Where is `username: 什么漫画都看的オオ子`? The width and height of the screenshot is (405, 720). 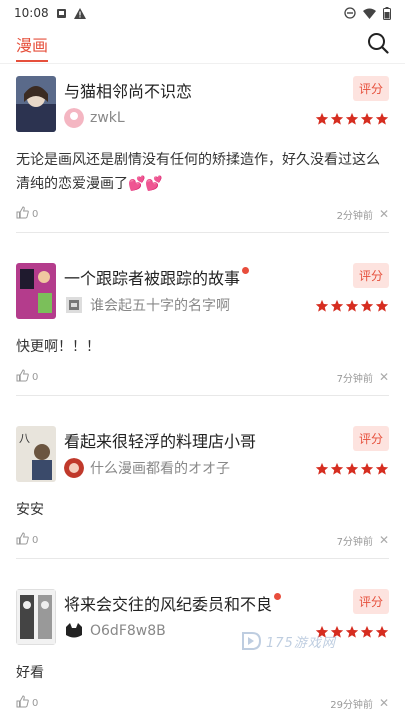
username: 什么漫画都看的オオ子 is located at coordinates (160, 468).